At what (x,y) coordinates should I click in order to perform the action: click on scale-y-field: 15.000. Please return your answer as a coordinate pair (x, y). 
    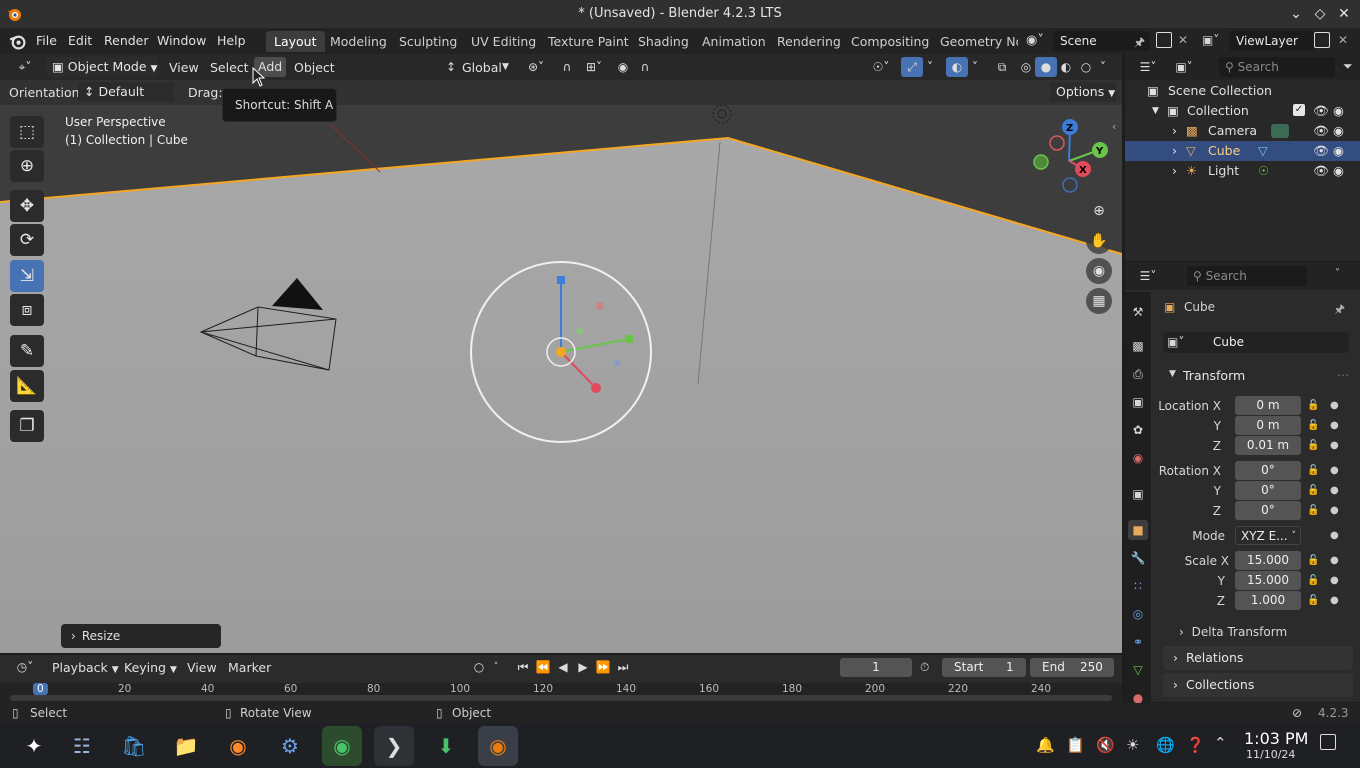
    Looking at the image, I should click on (1268, 580).